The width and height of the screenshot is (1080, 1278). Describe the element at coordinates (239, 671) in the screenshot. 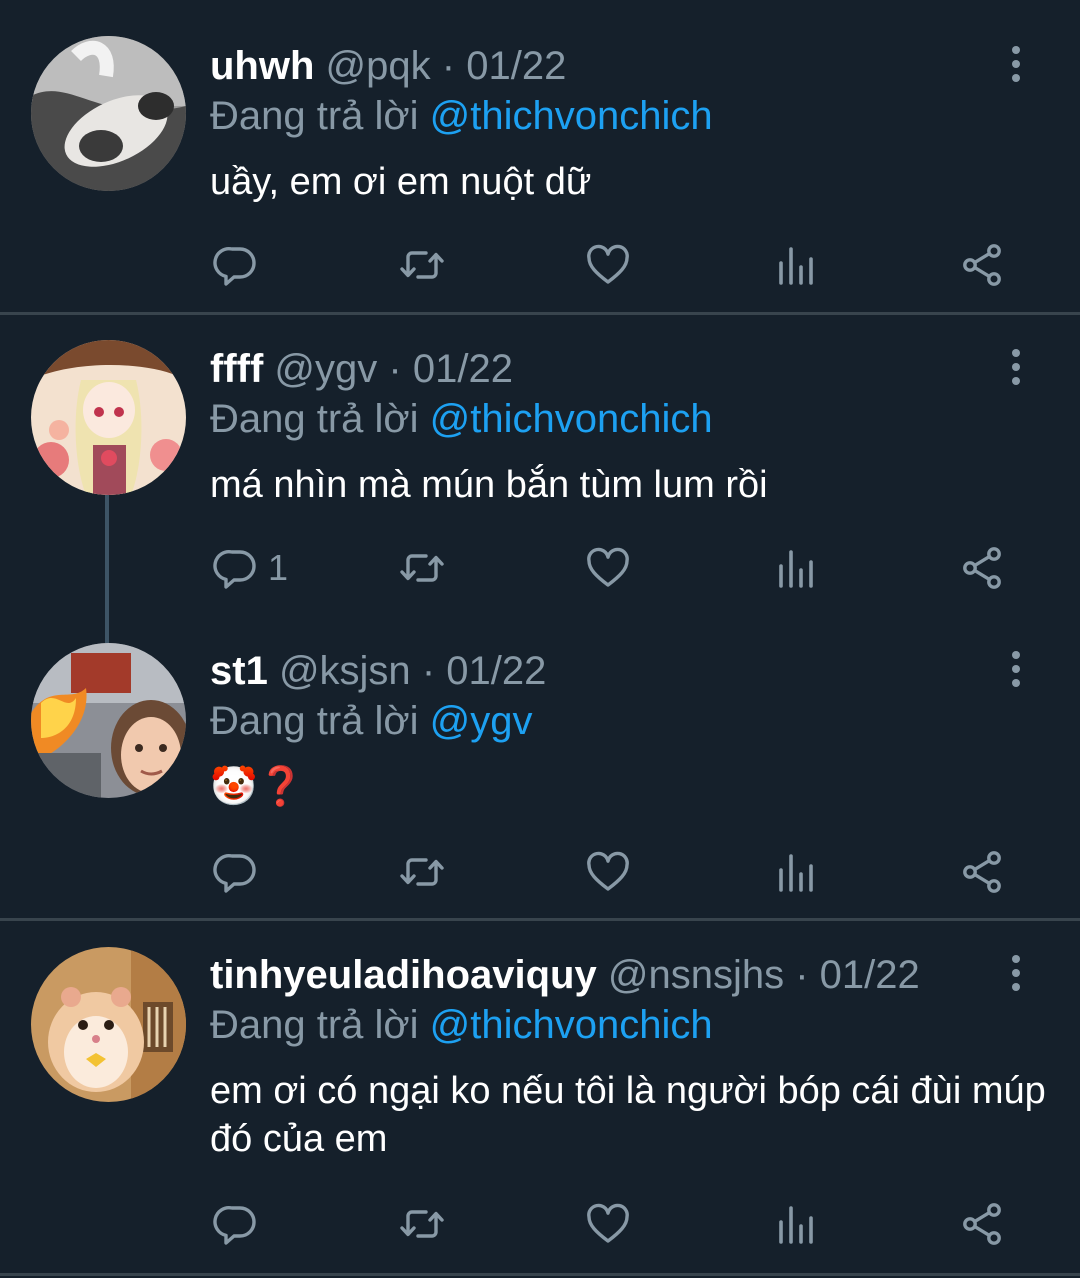

I see `display-name: st1` at that location.